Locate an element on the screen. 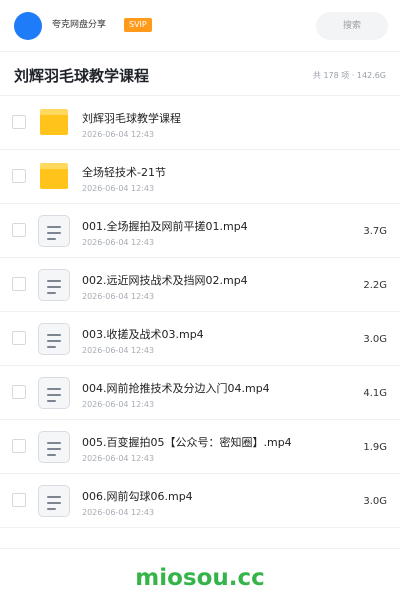  file-count-summary: 共 178 项 · 142.6G is located at coordinates (349, 75).